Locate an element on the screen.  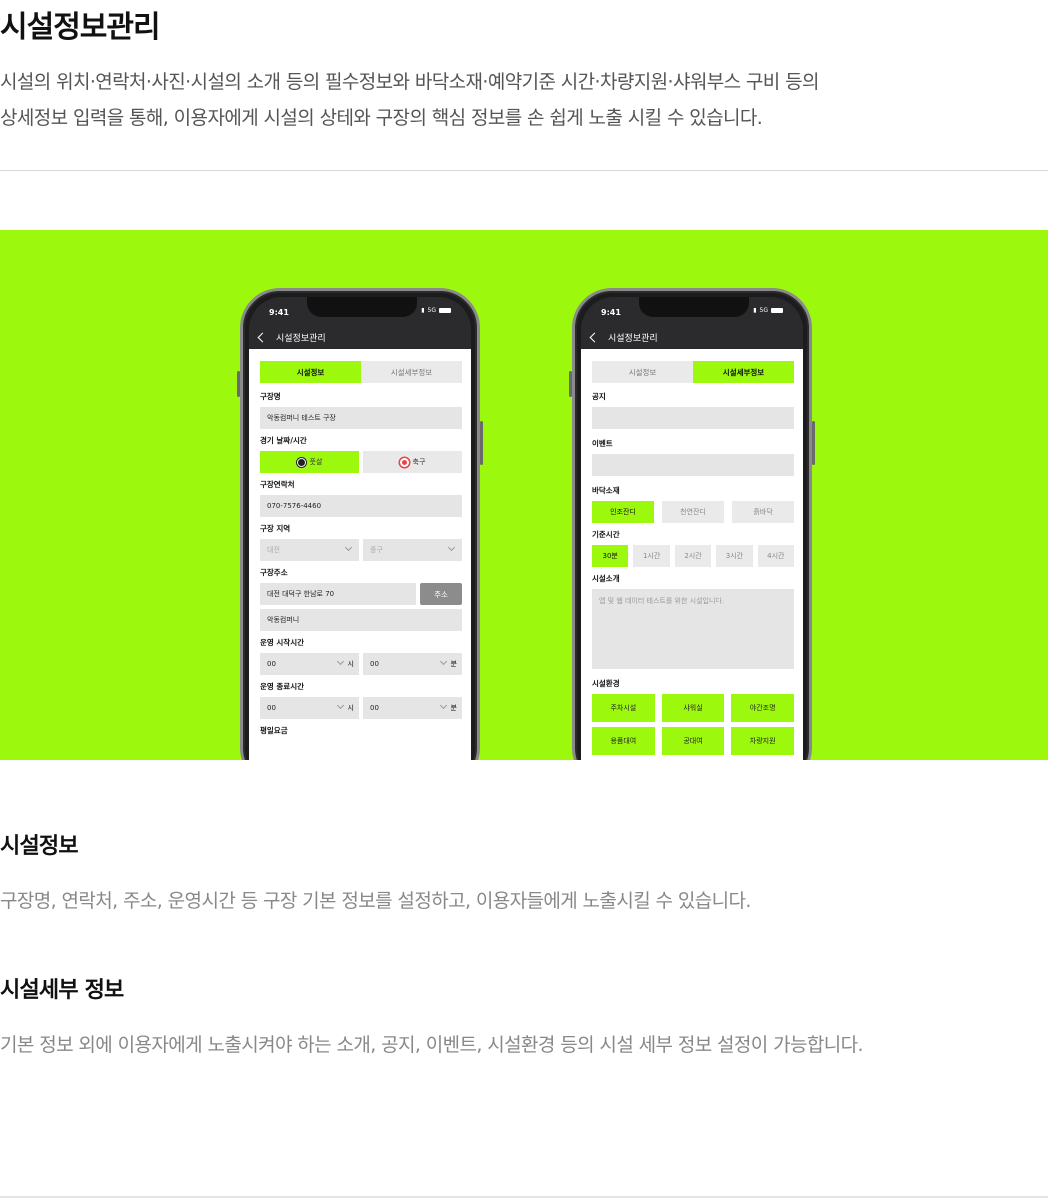
time-option-2h: 2시간 is located at coordinates (693, 556).